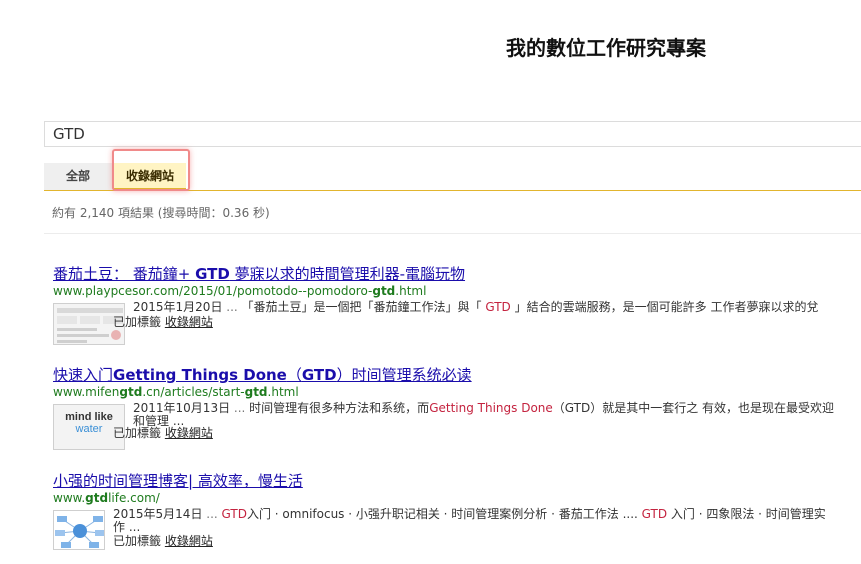  Describe the element at coordinates (106, 498) in the screenshot. I see `result-url: www.gtdlife.com/` at that location.